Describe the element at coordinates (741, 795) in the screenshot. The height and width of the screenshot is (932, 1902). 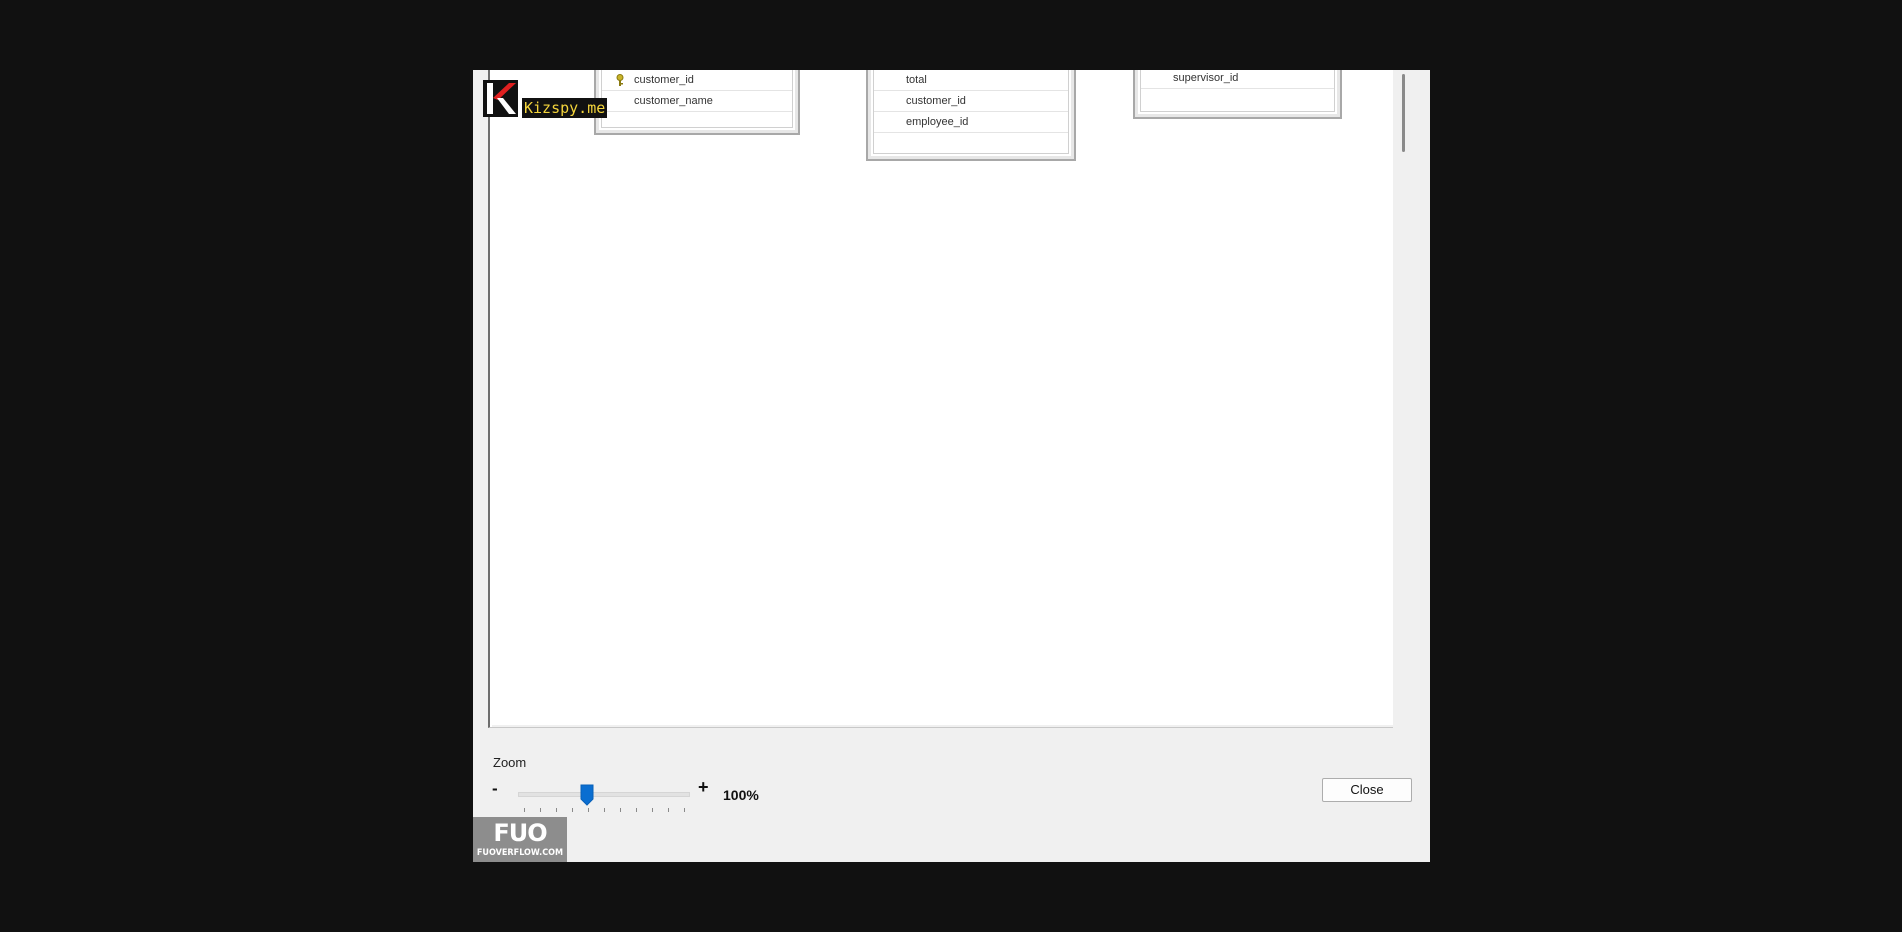
I see `zoom-value: 100%` at that location.